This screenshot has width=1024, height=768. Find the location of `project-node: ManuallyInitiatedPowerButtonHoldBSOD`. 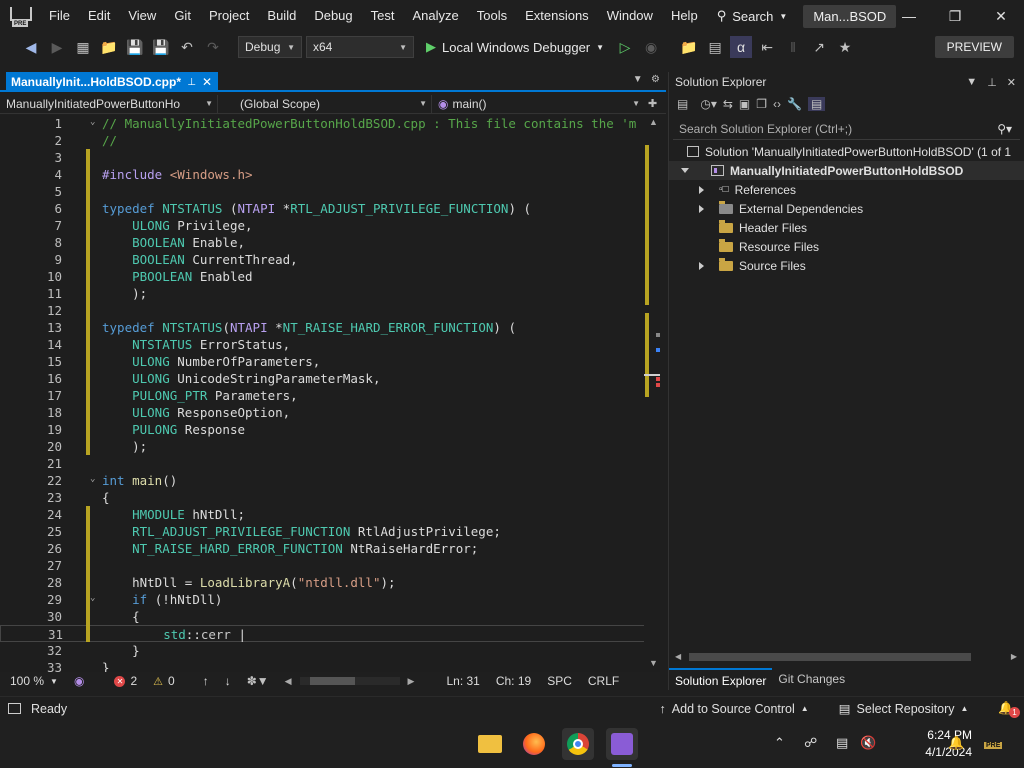

project-node: ManuallyInitiatedPowerButtonHoldBSOD is located at coordinates (846, 170).